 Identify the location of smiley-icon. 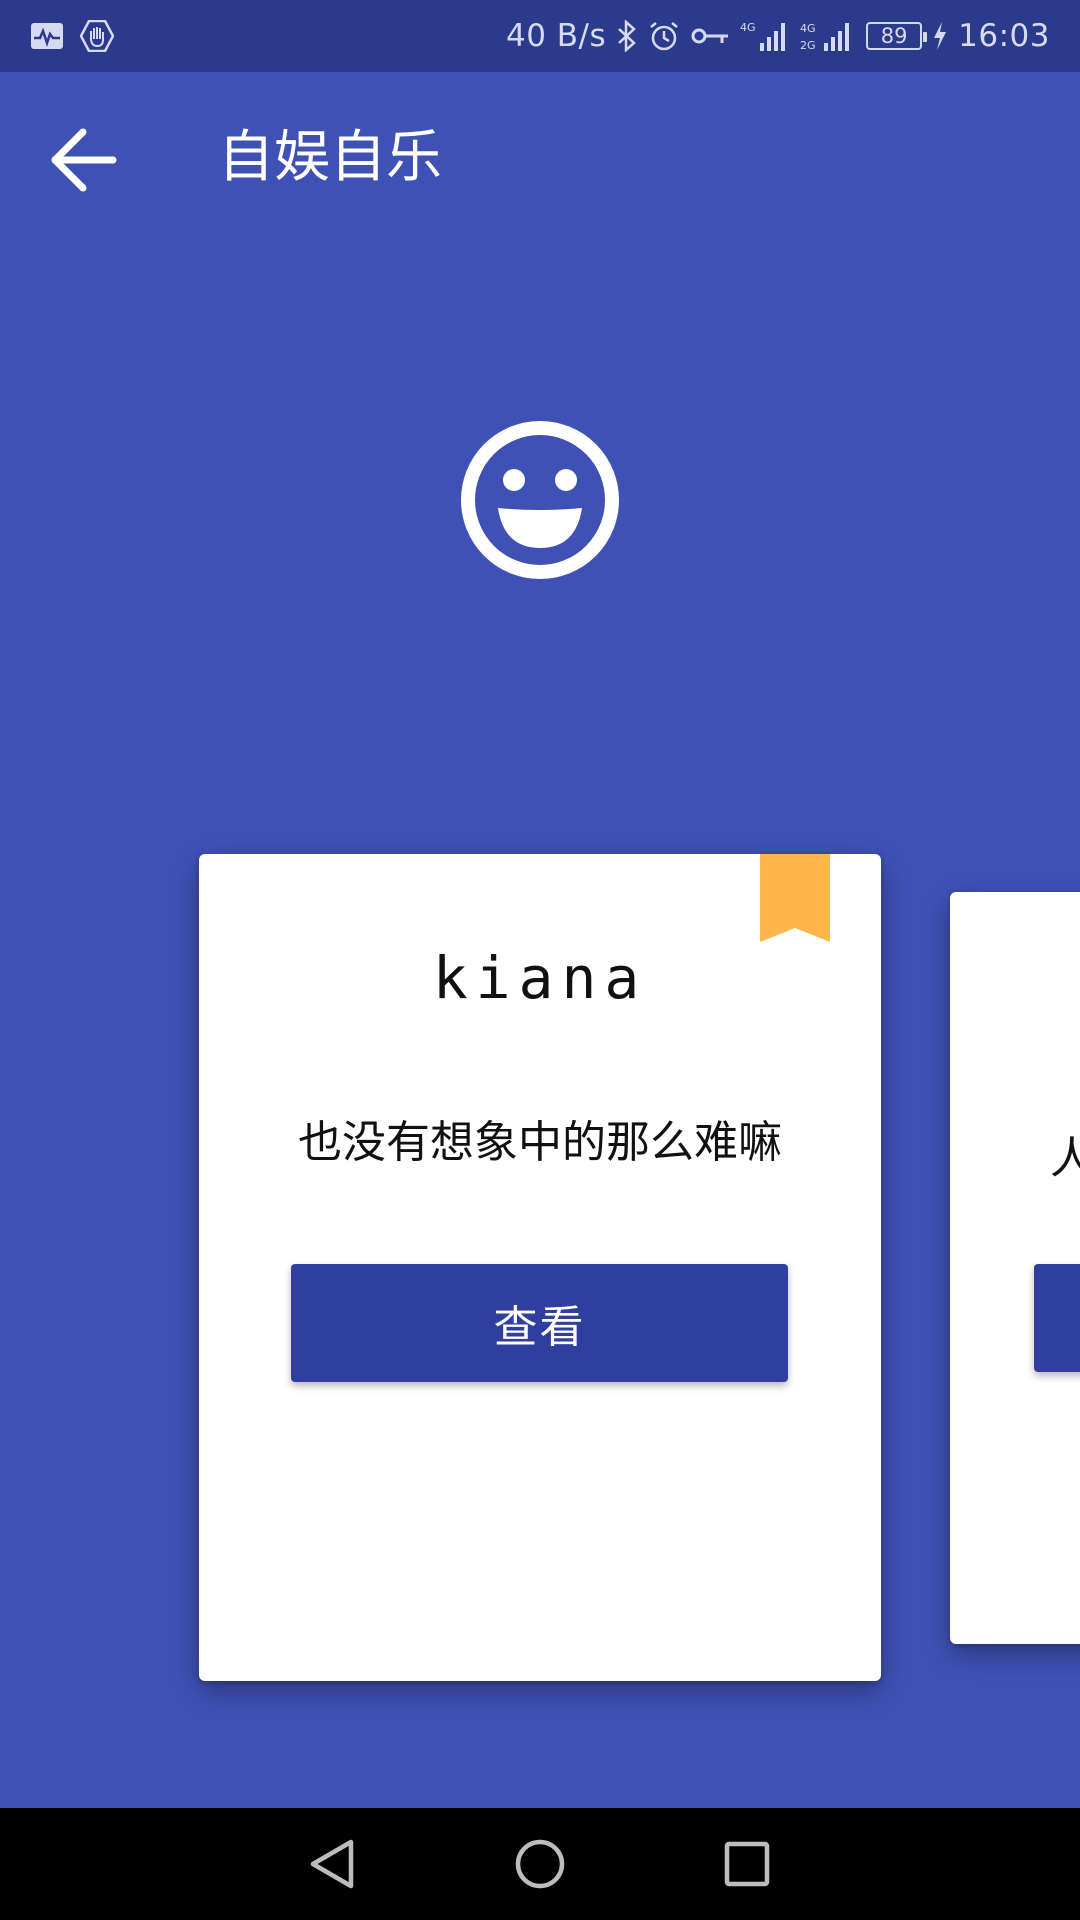
(540, 500).